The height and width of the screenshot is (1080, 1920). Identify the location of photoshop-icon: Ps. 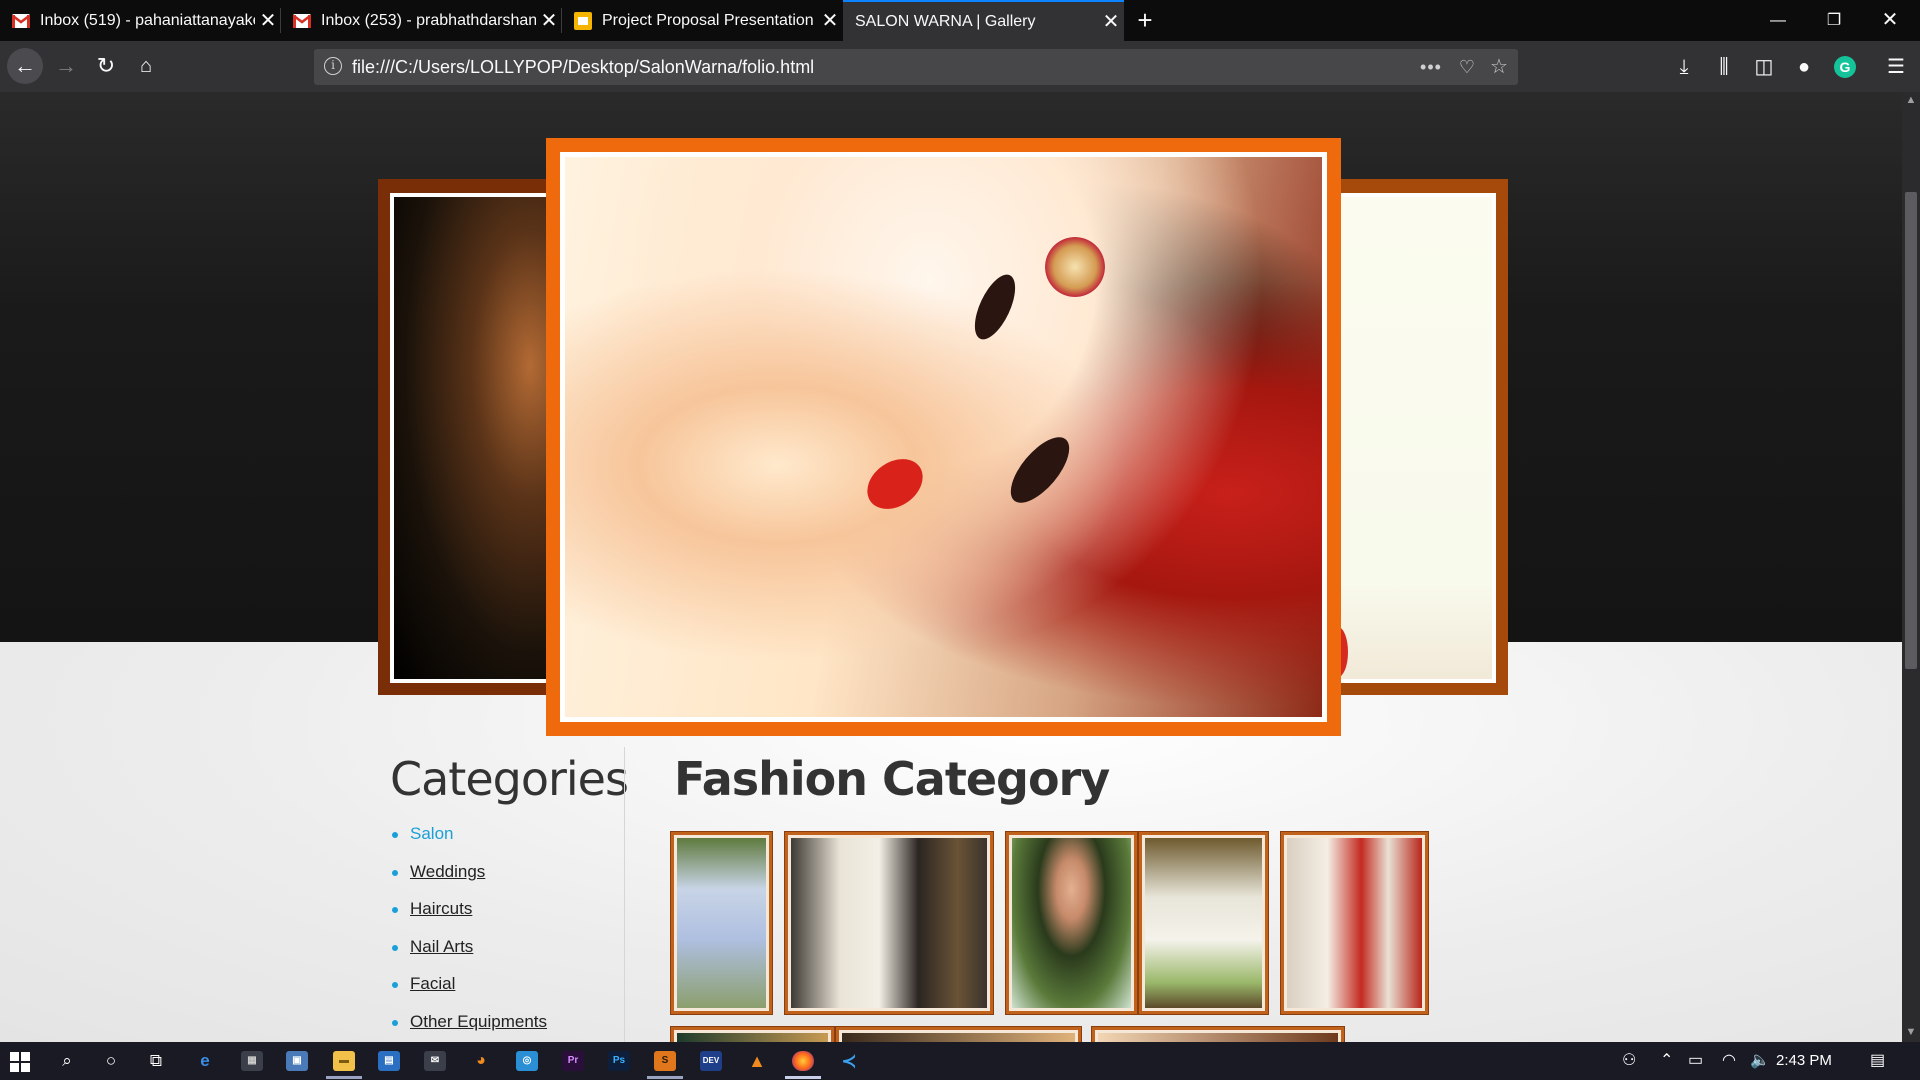
(619, 1061).